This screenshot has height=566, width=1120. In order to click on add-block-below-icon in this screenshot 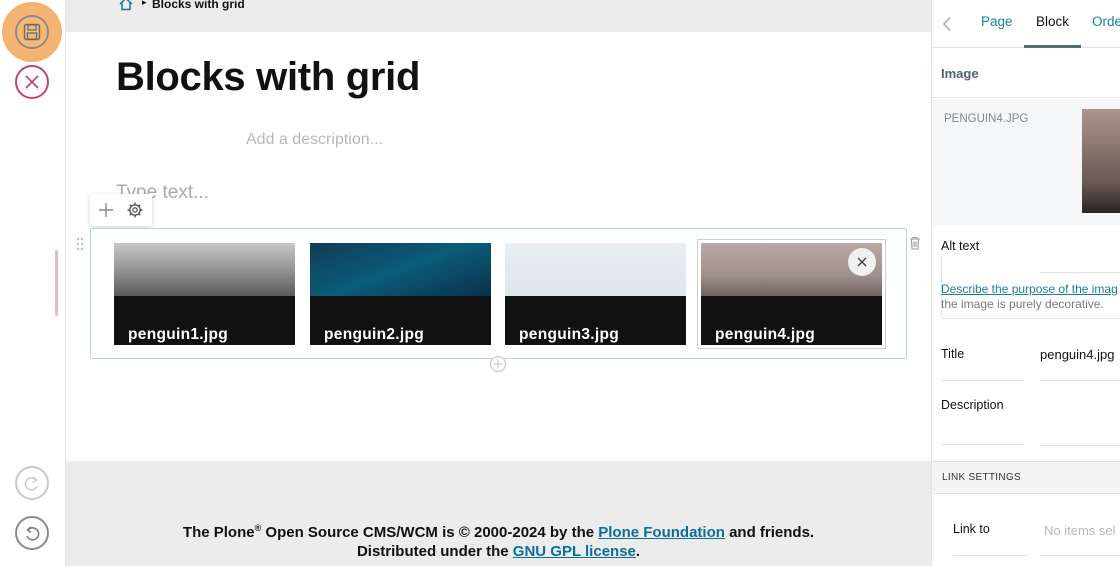, I will do `click(498, 366)`.